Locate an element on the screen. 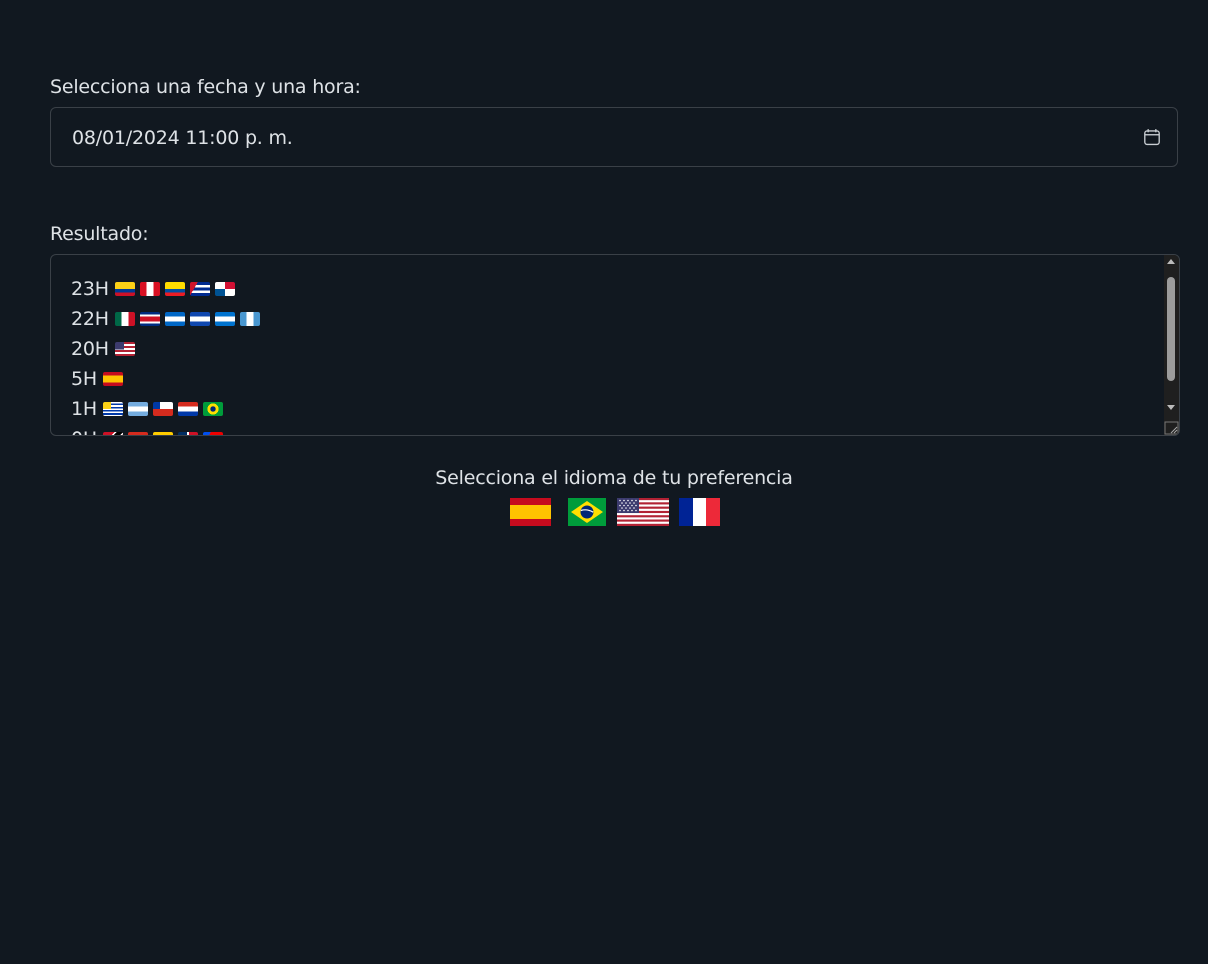 The width and height of the screenshot is (1208, 964). puerto-rico-flag-icon is located at coordinates (212, 433).